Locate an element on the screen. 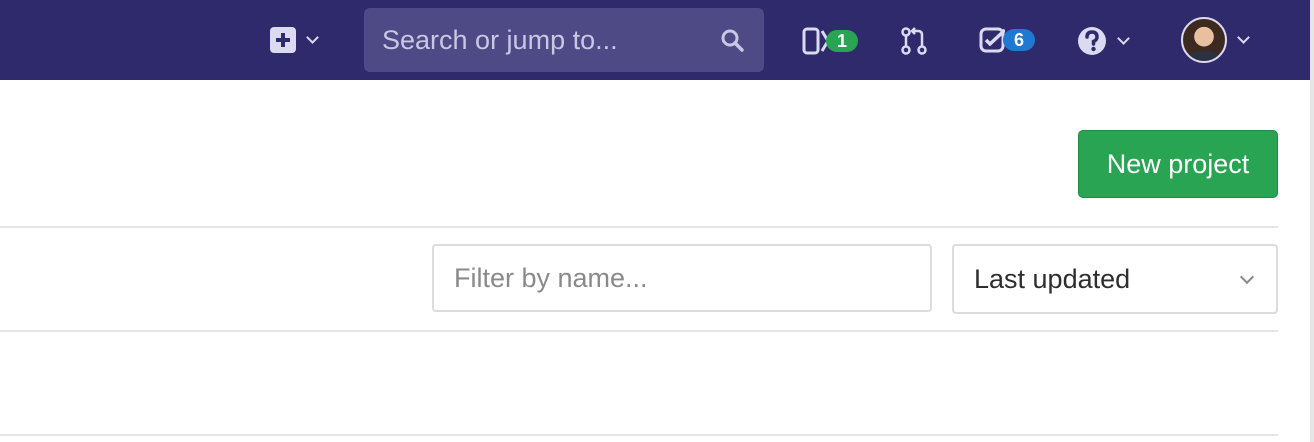 The width and height of the screenshot is (1314, 442). filter-by-name-input is located at coordinates (682, 278).